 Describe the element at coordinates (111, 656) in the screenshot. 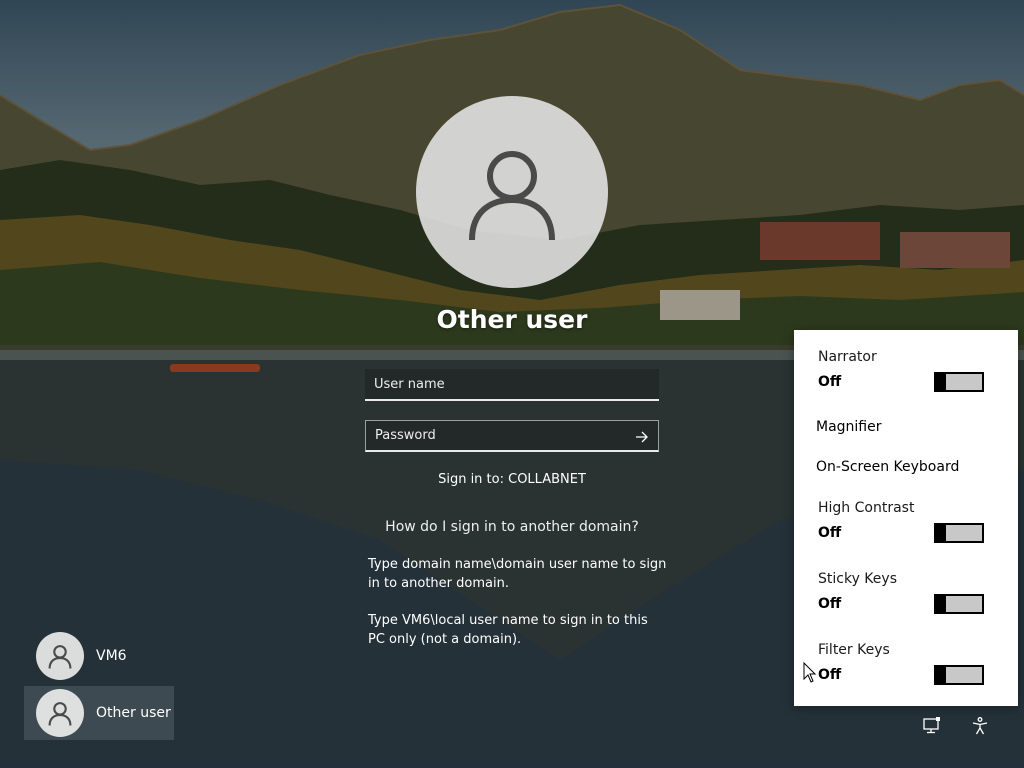

I see `user-tile-label: VM6` at that location.